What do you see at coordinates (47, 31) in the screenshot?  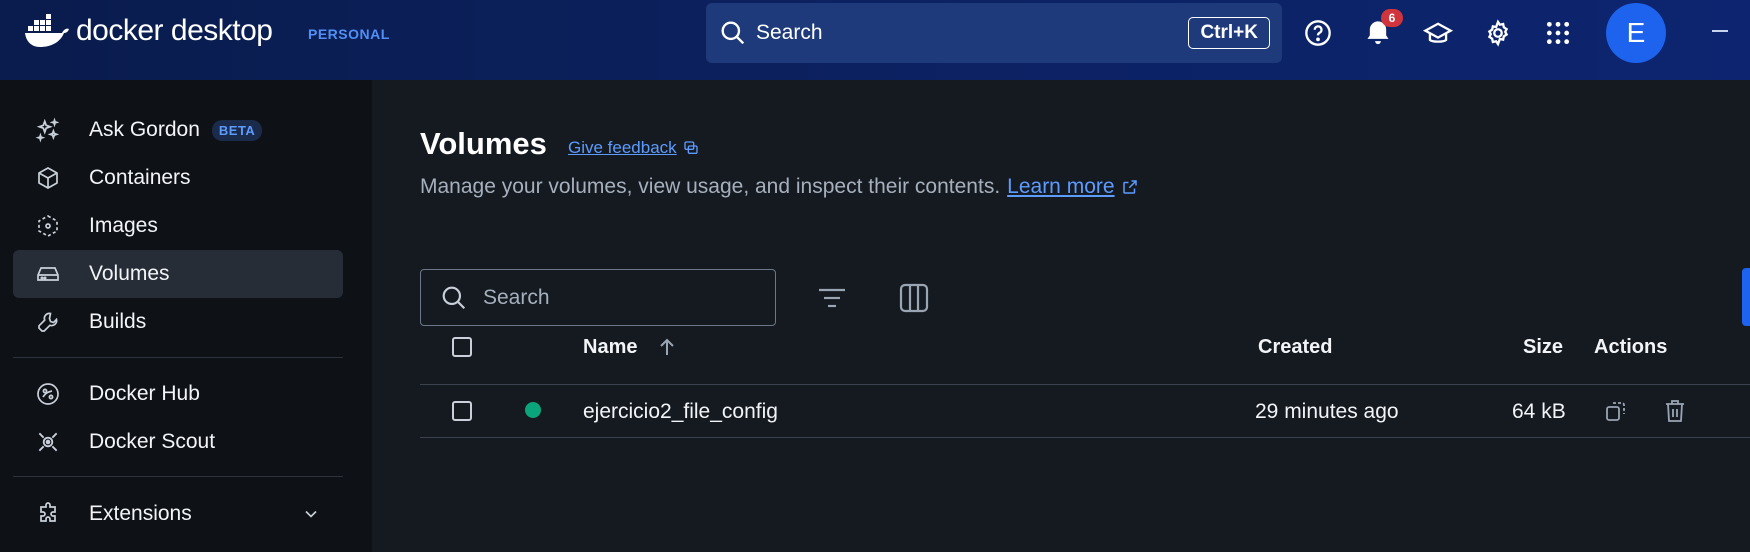 I see `whale-icon` at bounding box center [47, 31].